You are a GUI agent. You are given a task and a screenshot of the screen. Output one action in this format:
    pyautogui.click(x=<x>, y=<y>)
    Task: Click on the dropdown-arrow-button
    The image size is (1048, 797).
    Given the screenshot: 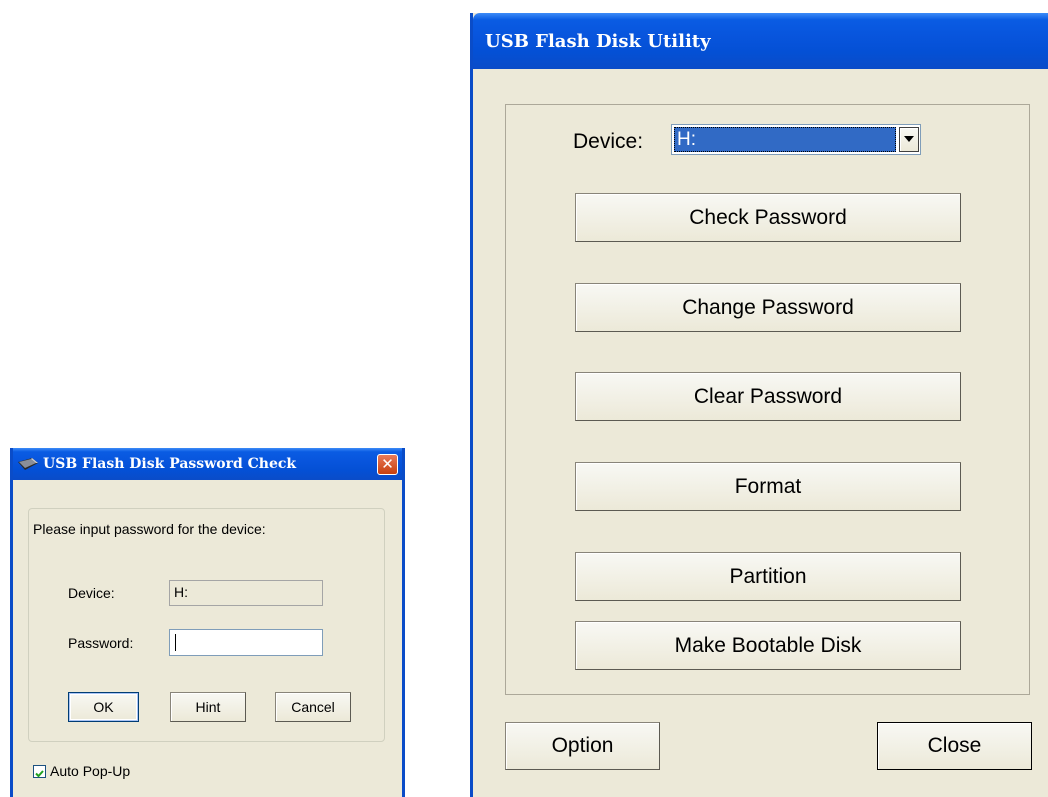 What is the action you would take?
    pyautogui.click(x=909, y=139)
    